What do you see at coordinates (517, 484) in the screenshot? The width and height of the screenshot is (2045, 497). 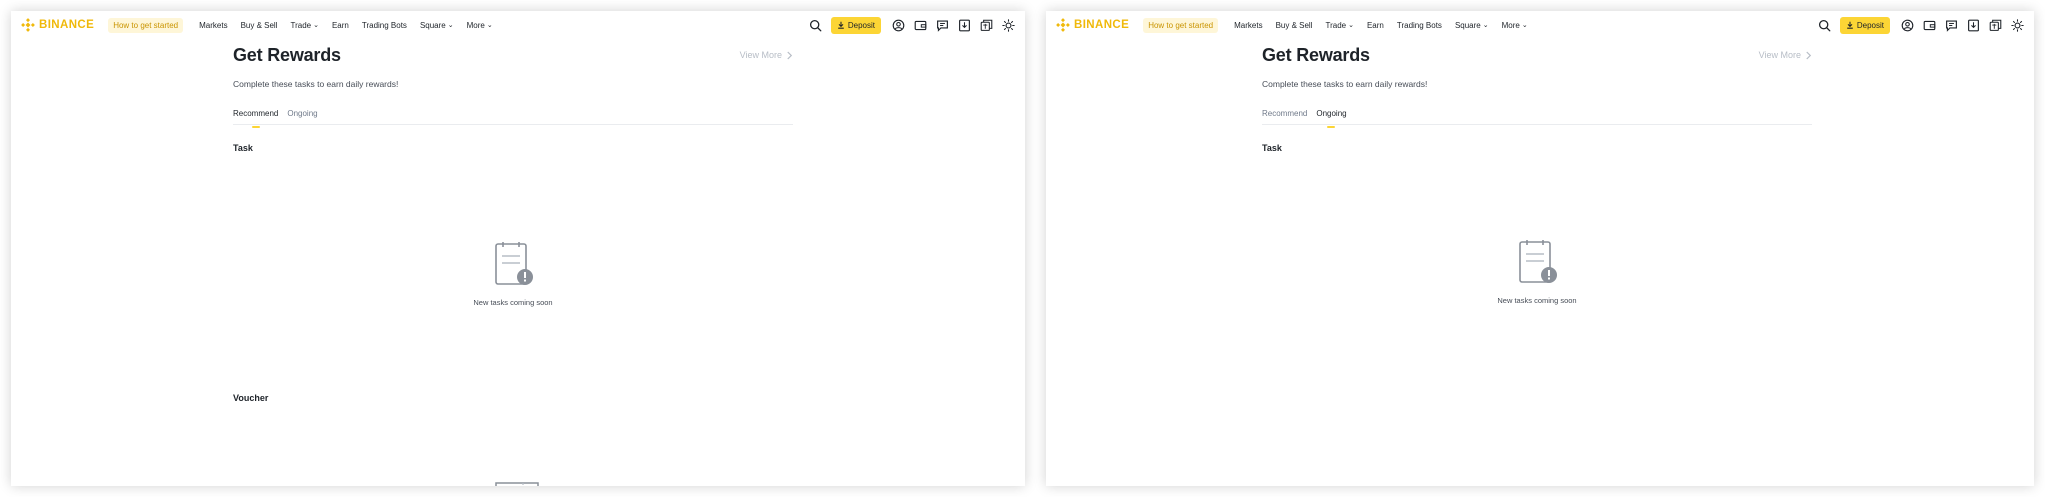 I see `voucher-ticket-icon` at bounding box center [517, 484].